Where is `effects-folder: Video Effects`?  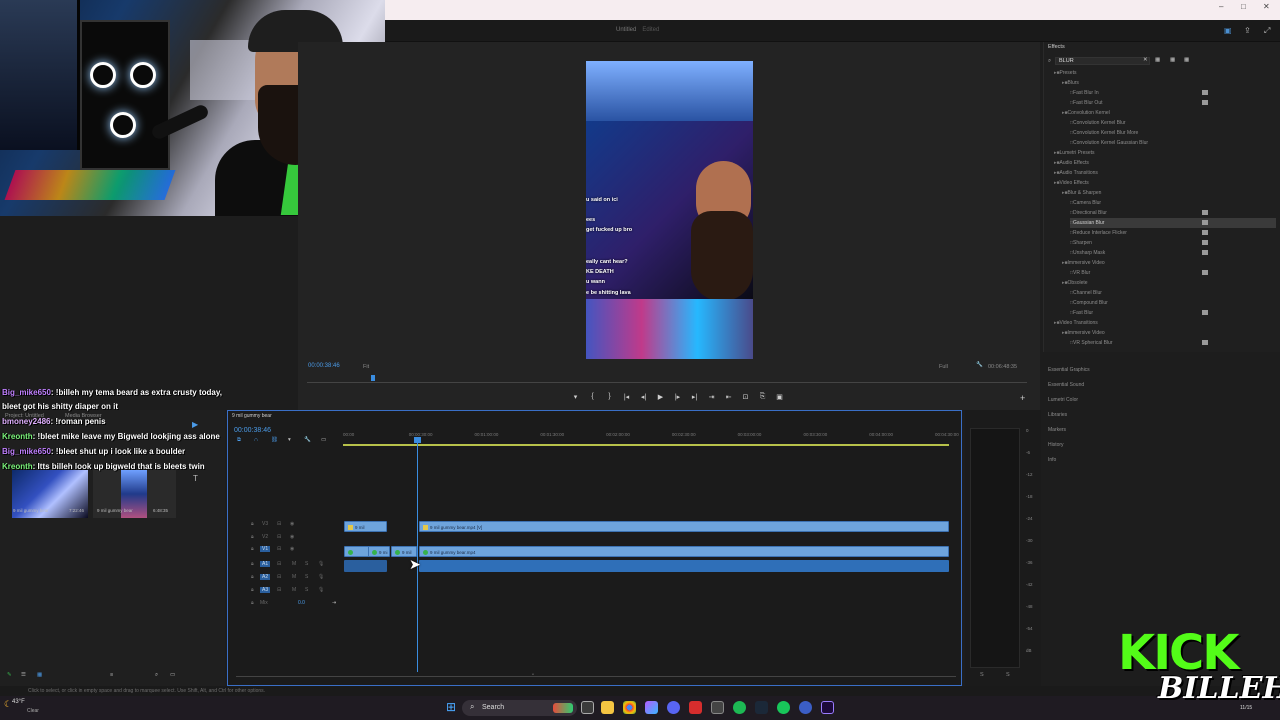
effects-folder: Video Effects is located at coordinates (1071, 183).